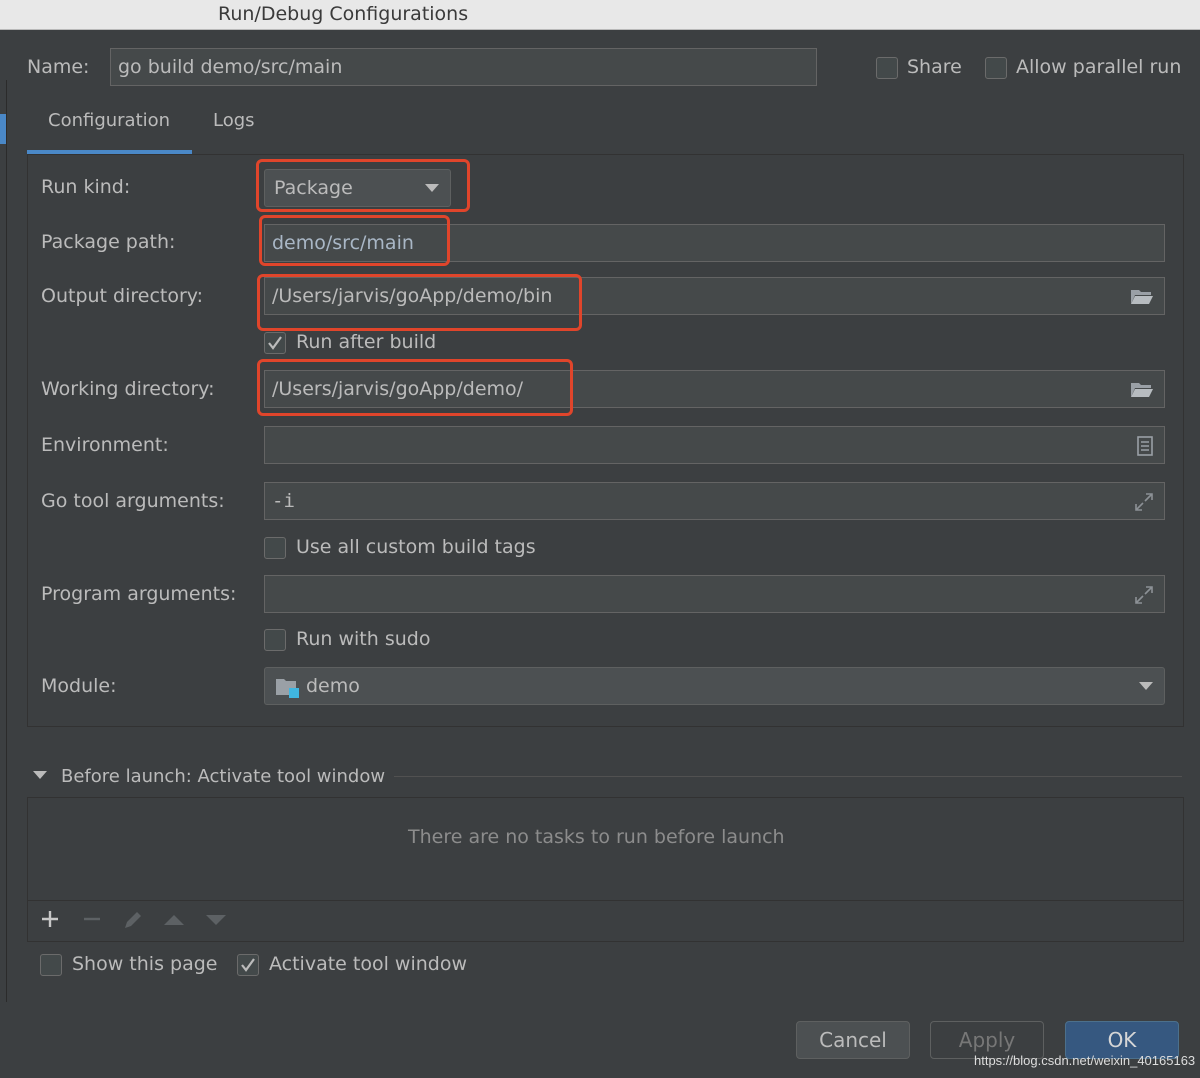 The width and height of the screenshot is (1200, 1078). Describe the element at coordinates (419, 302) in the screenshot. I see `highlight-output-directory` at that location.